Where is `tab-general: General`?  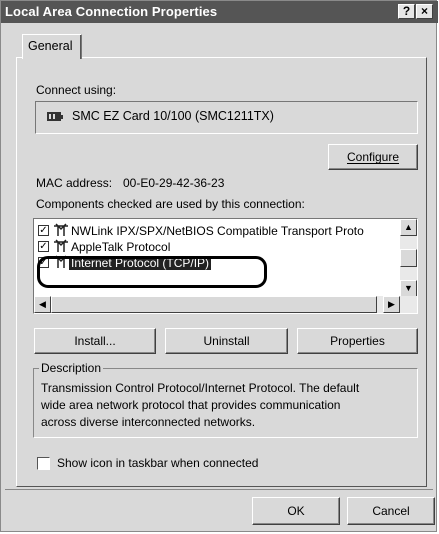
tab-general: General is located at coordinates (52, 46).